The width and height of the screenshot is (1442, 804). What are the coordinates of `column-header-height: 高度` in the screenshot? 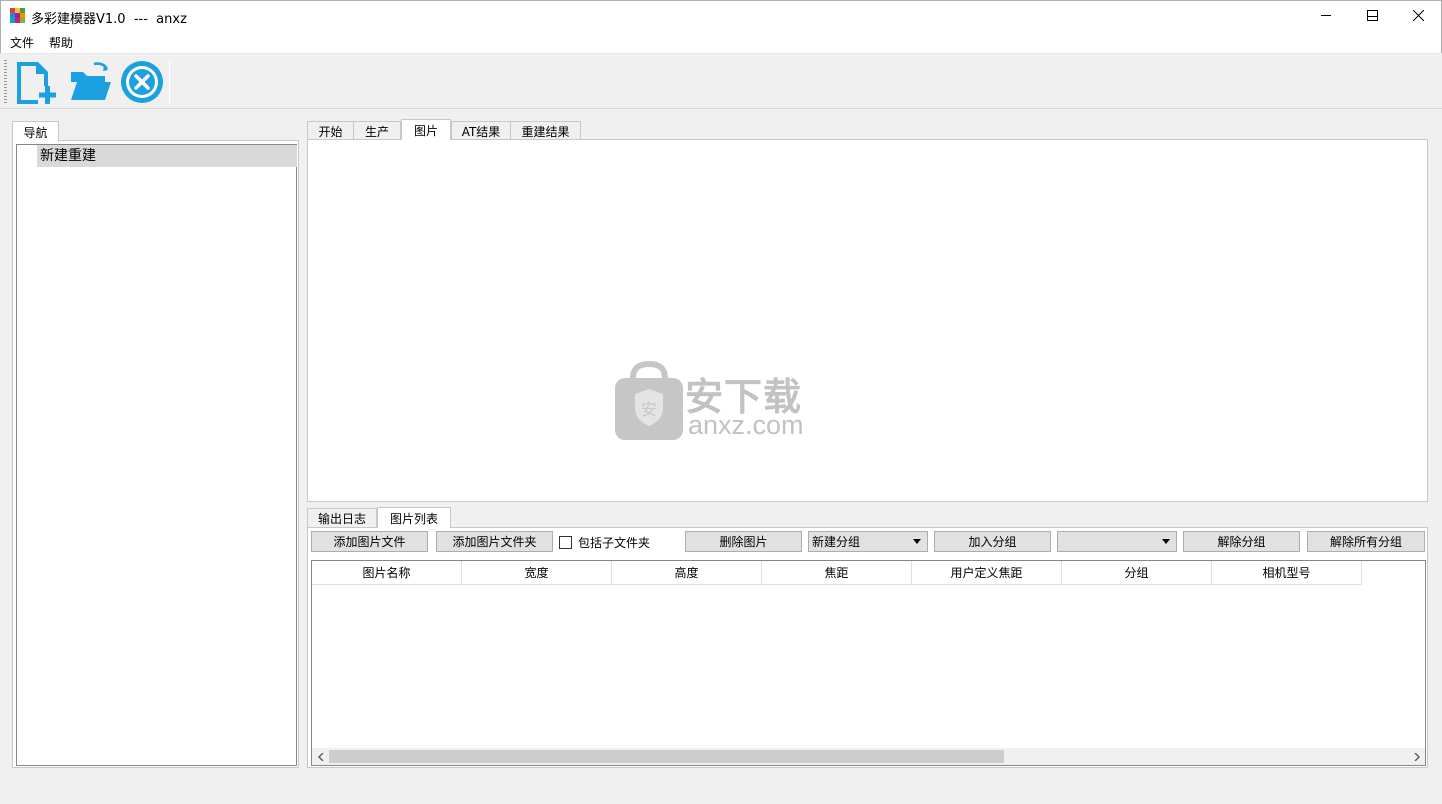 It's located at (687, 573).